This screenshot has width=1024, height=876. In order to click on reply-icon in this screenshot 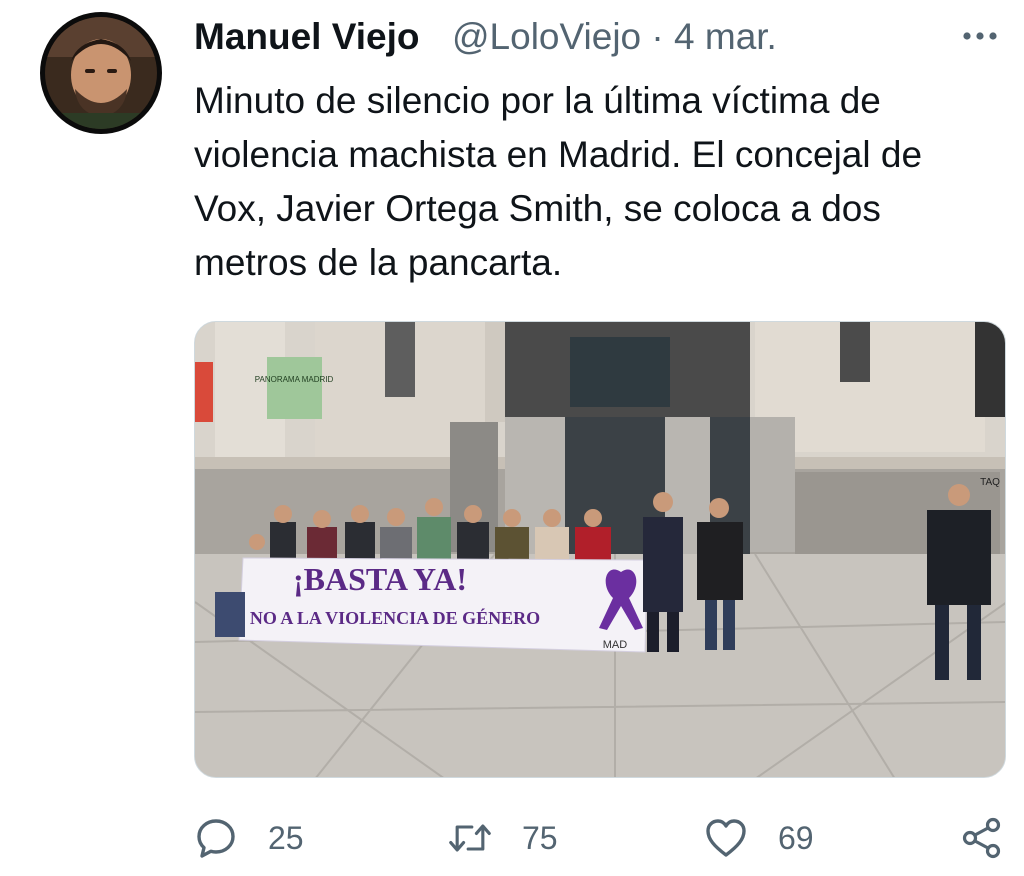, I will do `click(216, 838)`.